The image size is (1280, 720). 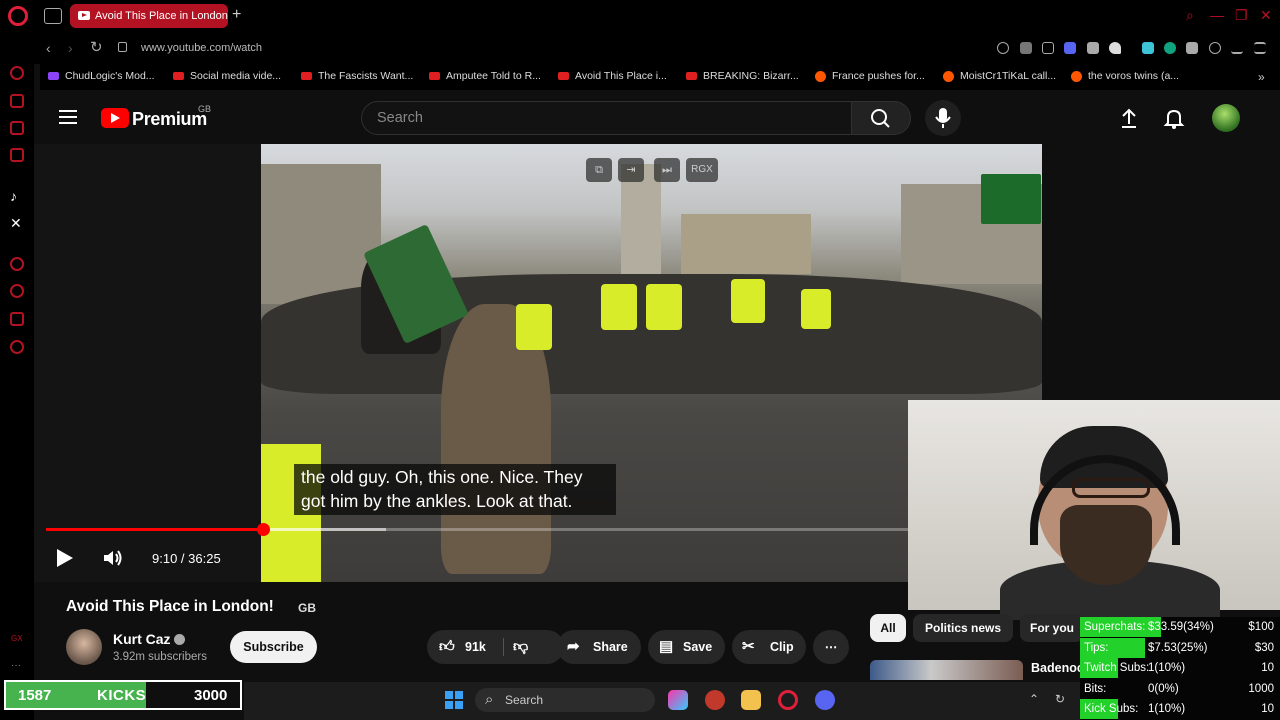 I want to click on pin-icon, so click(x=1026, y=48).